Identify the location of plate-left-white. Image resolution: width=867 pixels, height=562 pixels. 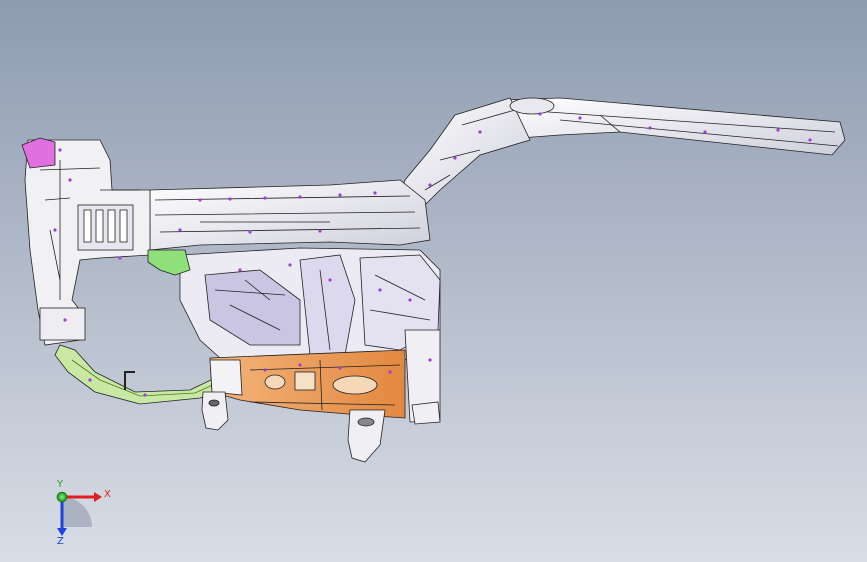
(226, 377).